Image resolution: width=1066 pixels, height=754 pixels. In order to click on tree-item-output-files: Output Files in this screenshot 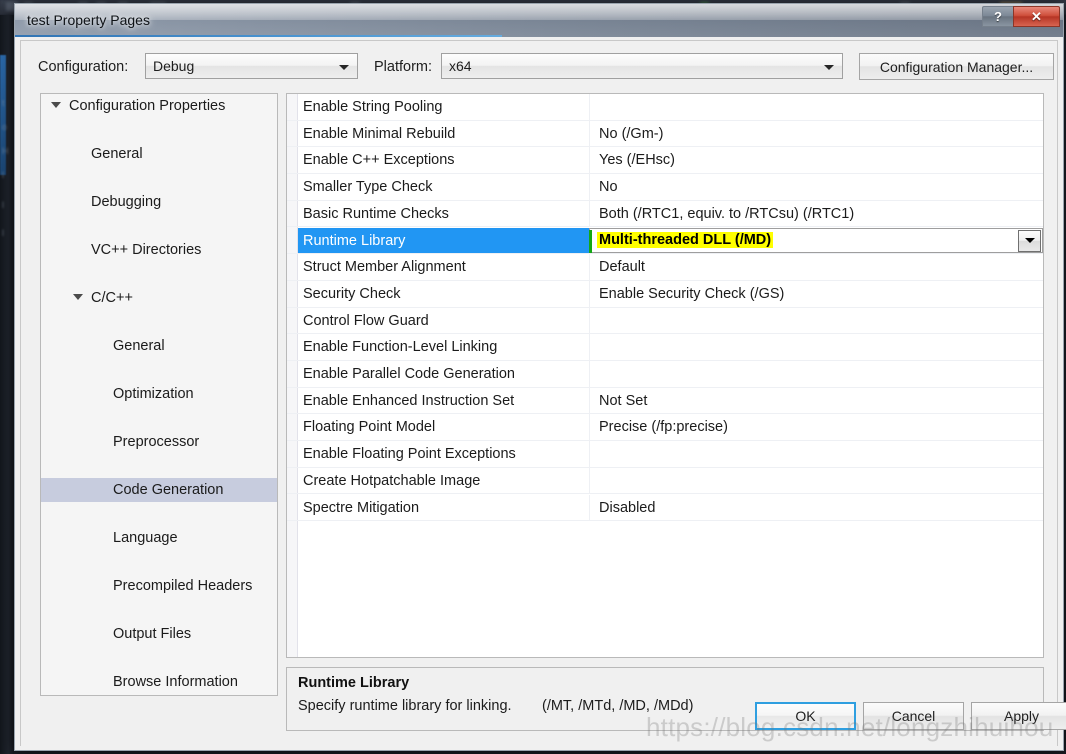, I will do `click(159, 634)`.